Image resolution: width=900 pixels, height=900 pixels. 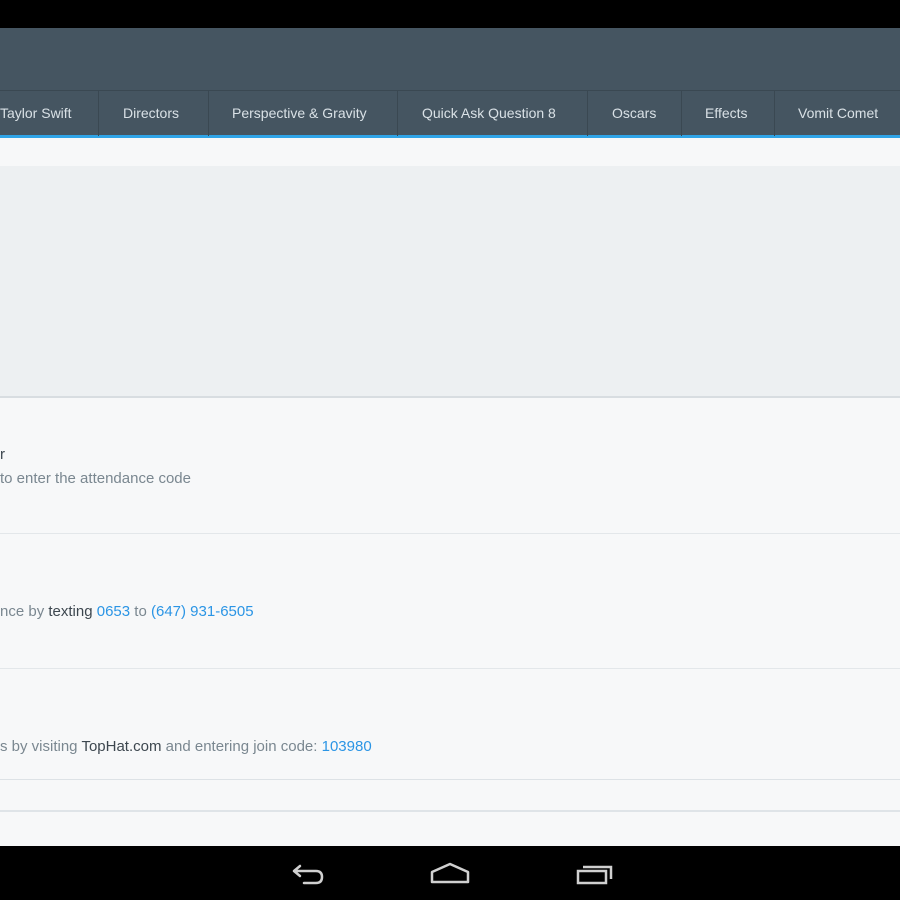 What do you see at coordinates (36, 113) in the screenshot?
I see `tab-taylor-swift: Taylor Swift` at bounding box center [36, 113].